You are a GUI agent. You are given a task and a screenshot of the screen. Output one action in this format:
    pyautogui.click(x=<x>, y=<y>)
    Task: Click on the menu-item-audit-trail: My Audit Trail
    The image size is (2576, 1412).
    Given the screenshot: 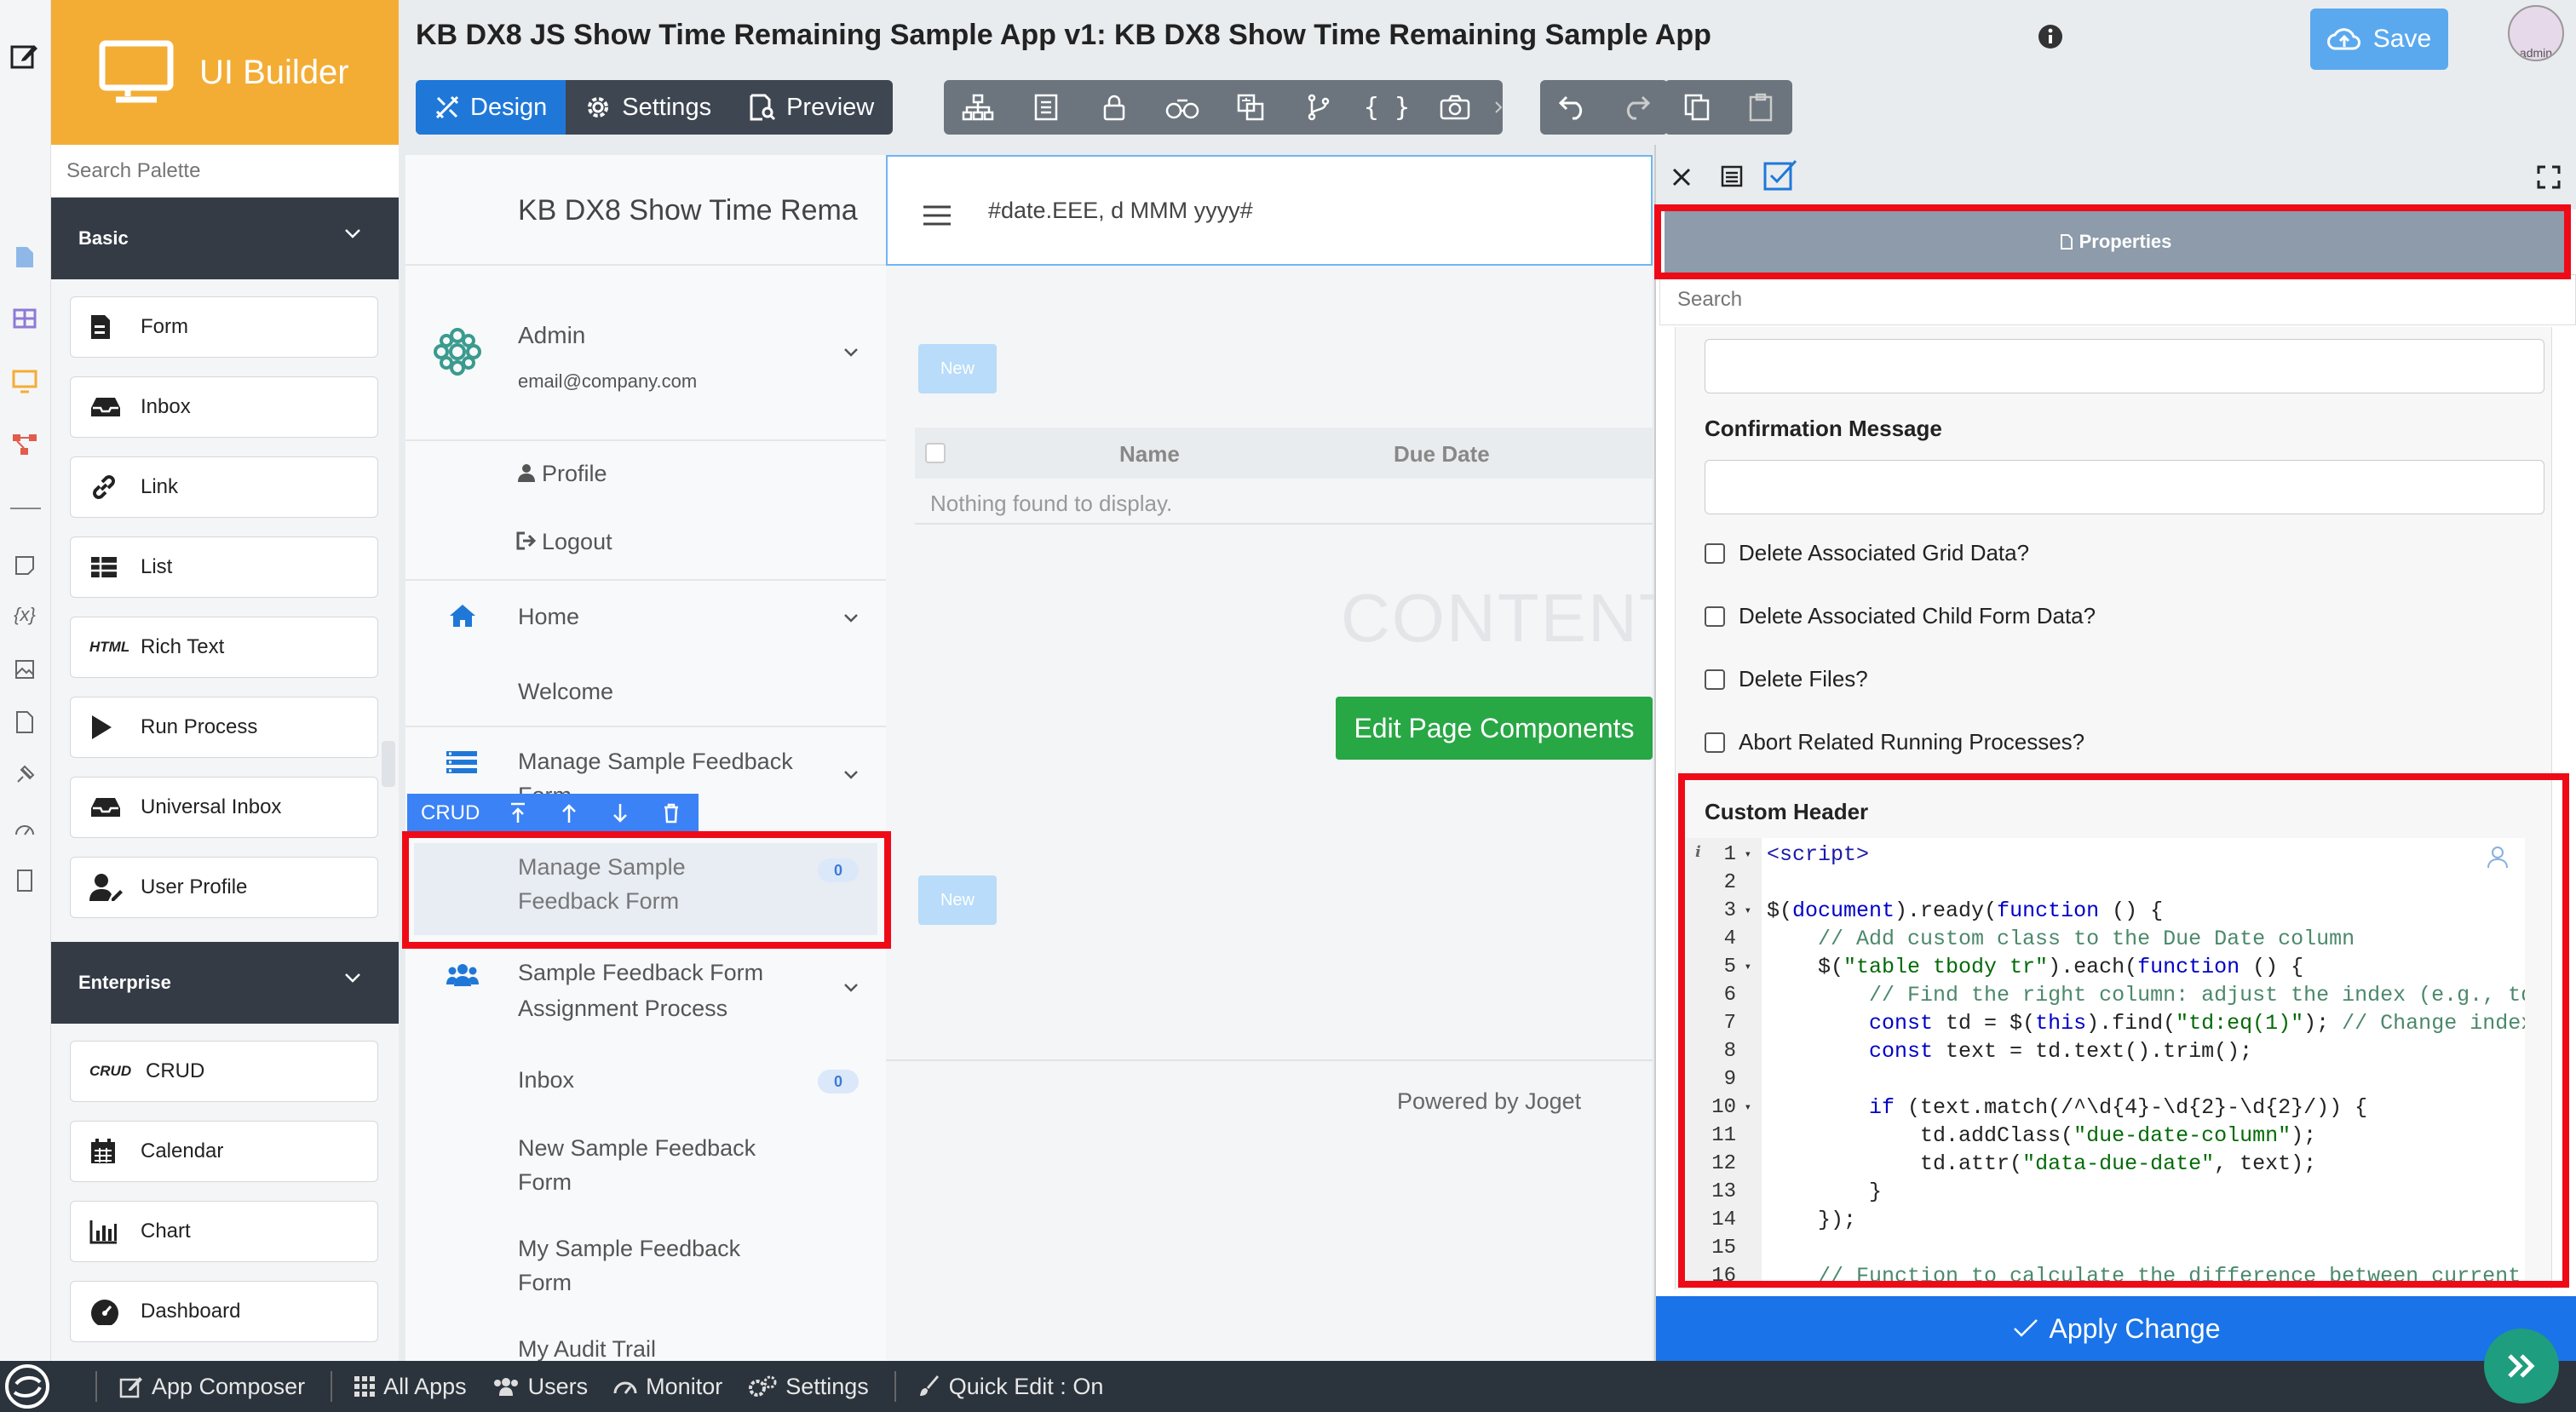 What is the action you would take?
    pyautogui.click(x=587, y=1346)
    